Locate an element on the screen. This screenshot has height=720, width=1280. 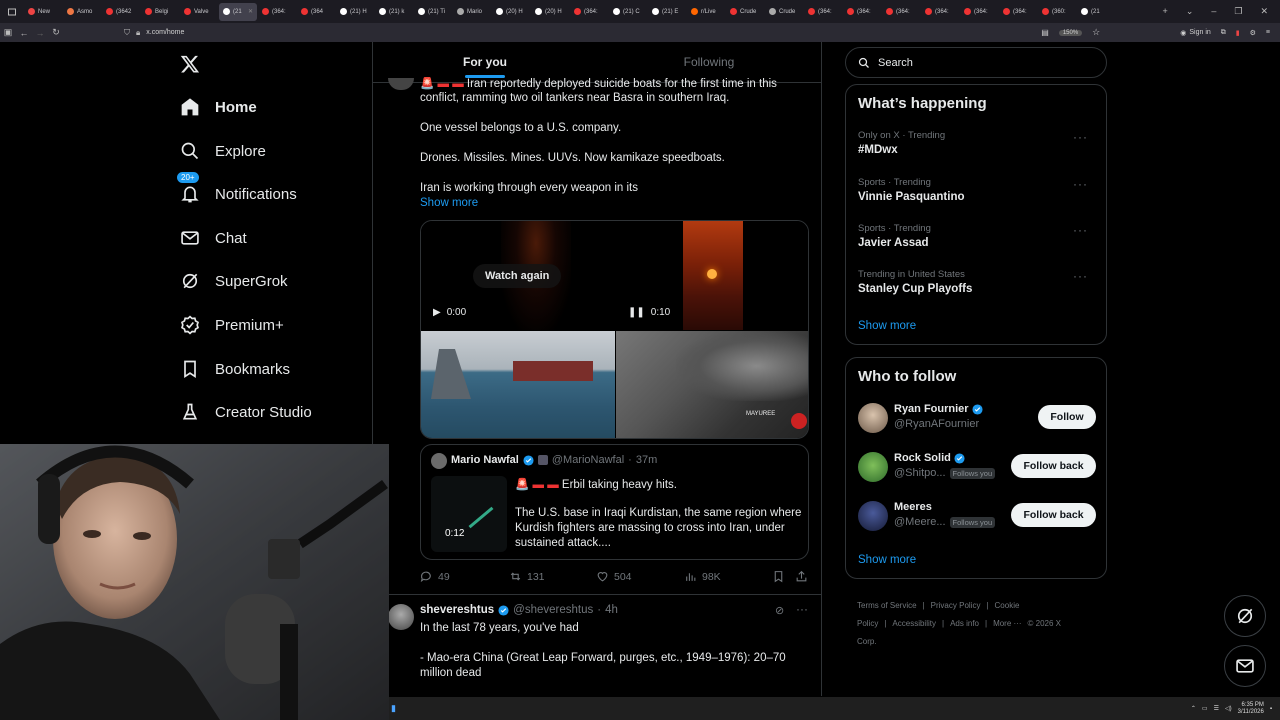
nav-item-chat: Chat is located at coordinates (213, 238).